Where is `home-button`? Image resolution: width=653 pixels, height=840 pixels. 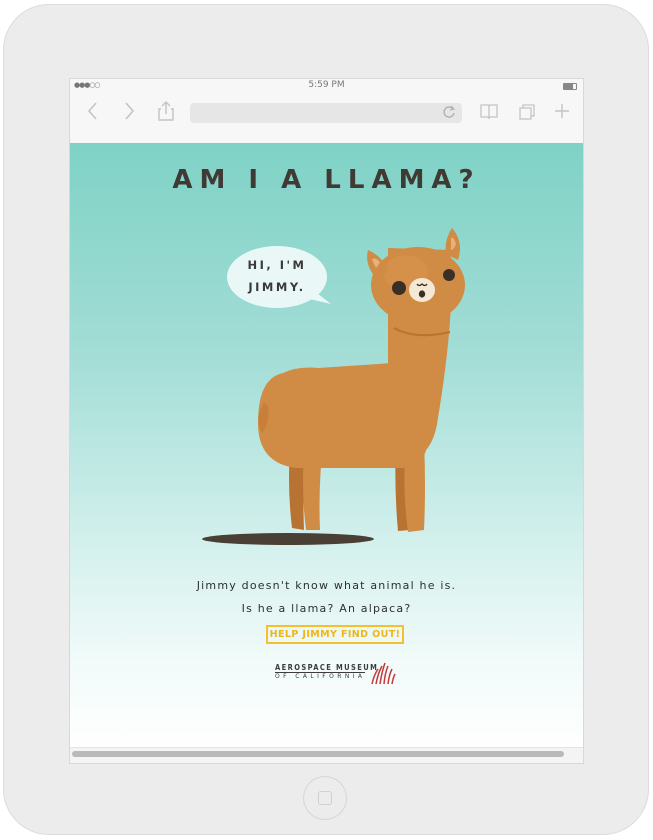 home-button is located at coordinates (325, 798).